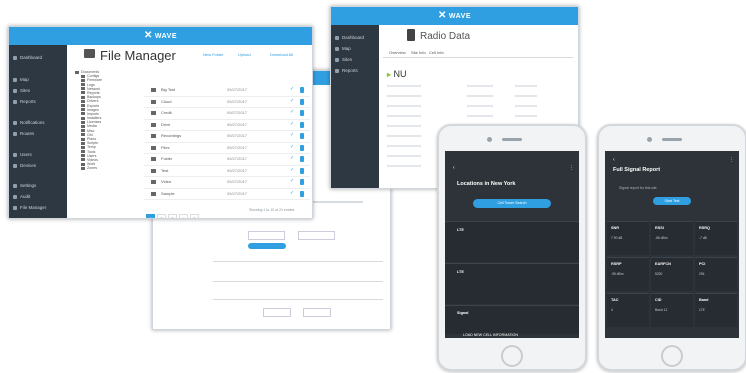 This screenshot has height=373, width=746. Describe the element at coordinates (418, 52) in the screenshot. I see `tab-site-info: Site Info` at that location.